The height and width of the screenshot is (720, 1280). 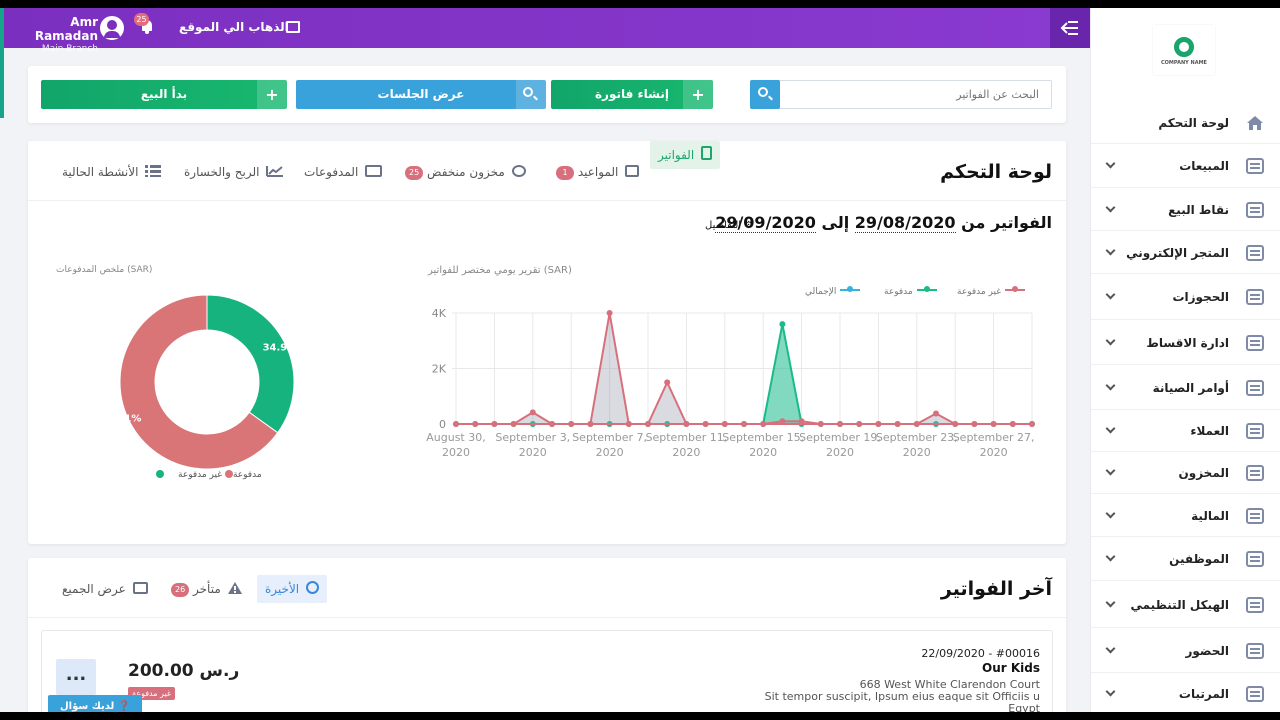 What do you see at coordinates (687, 445) in the screenshot?
I see `x-tick-label: September 11, 2020` at bounding box center [687, 445].